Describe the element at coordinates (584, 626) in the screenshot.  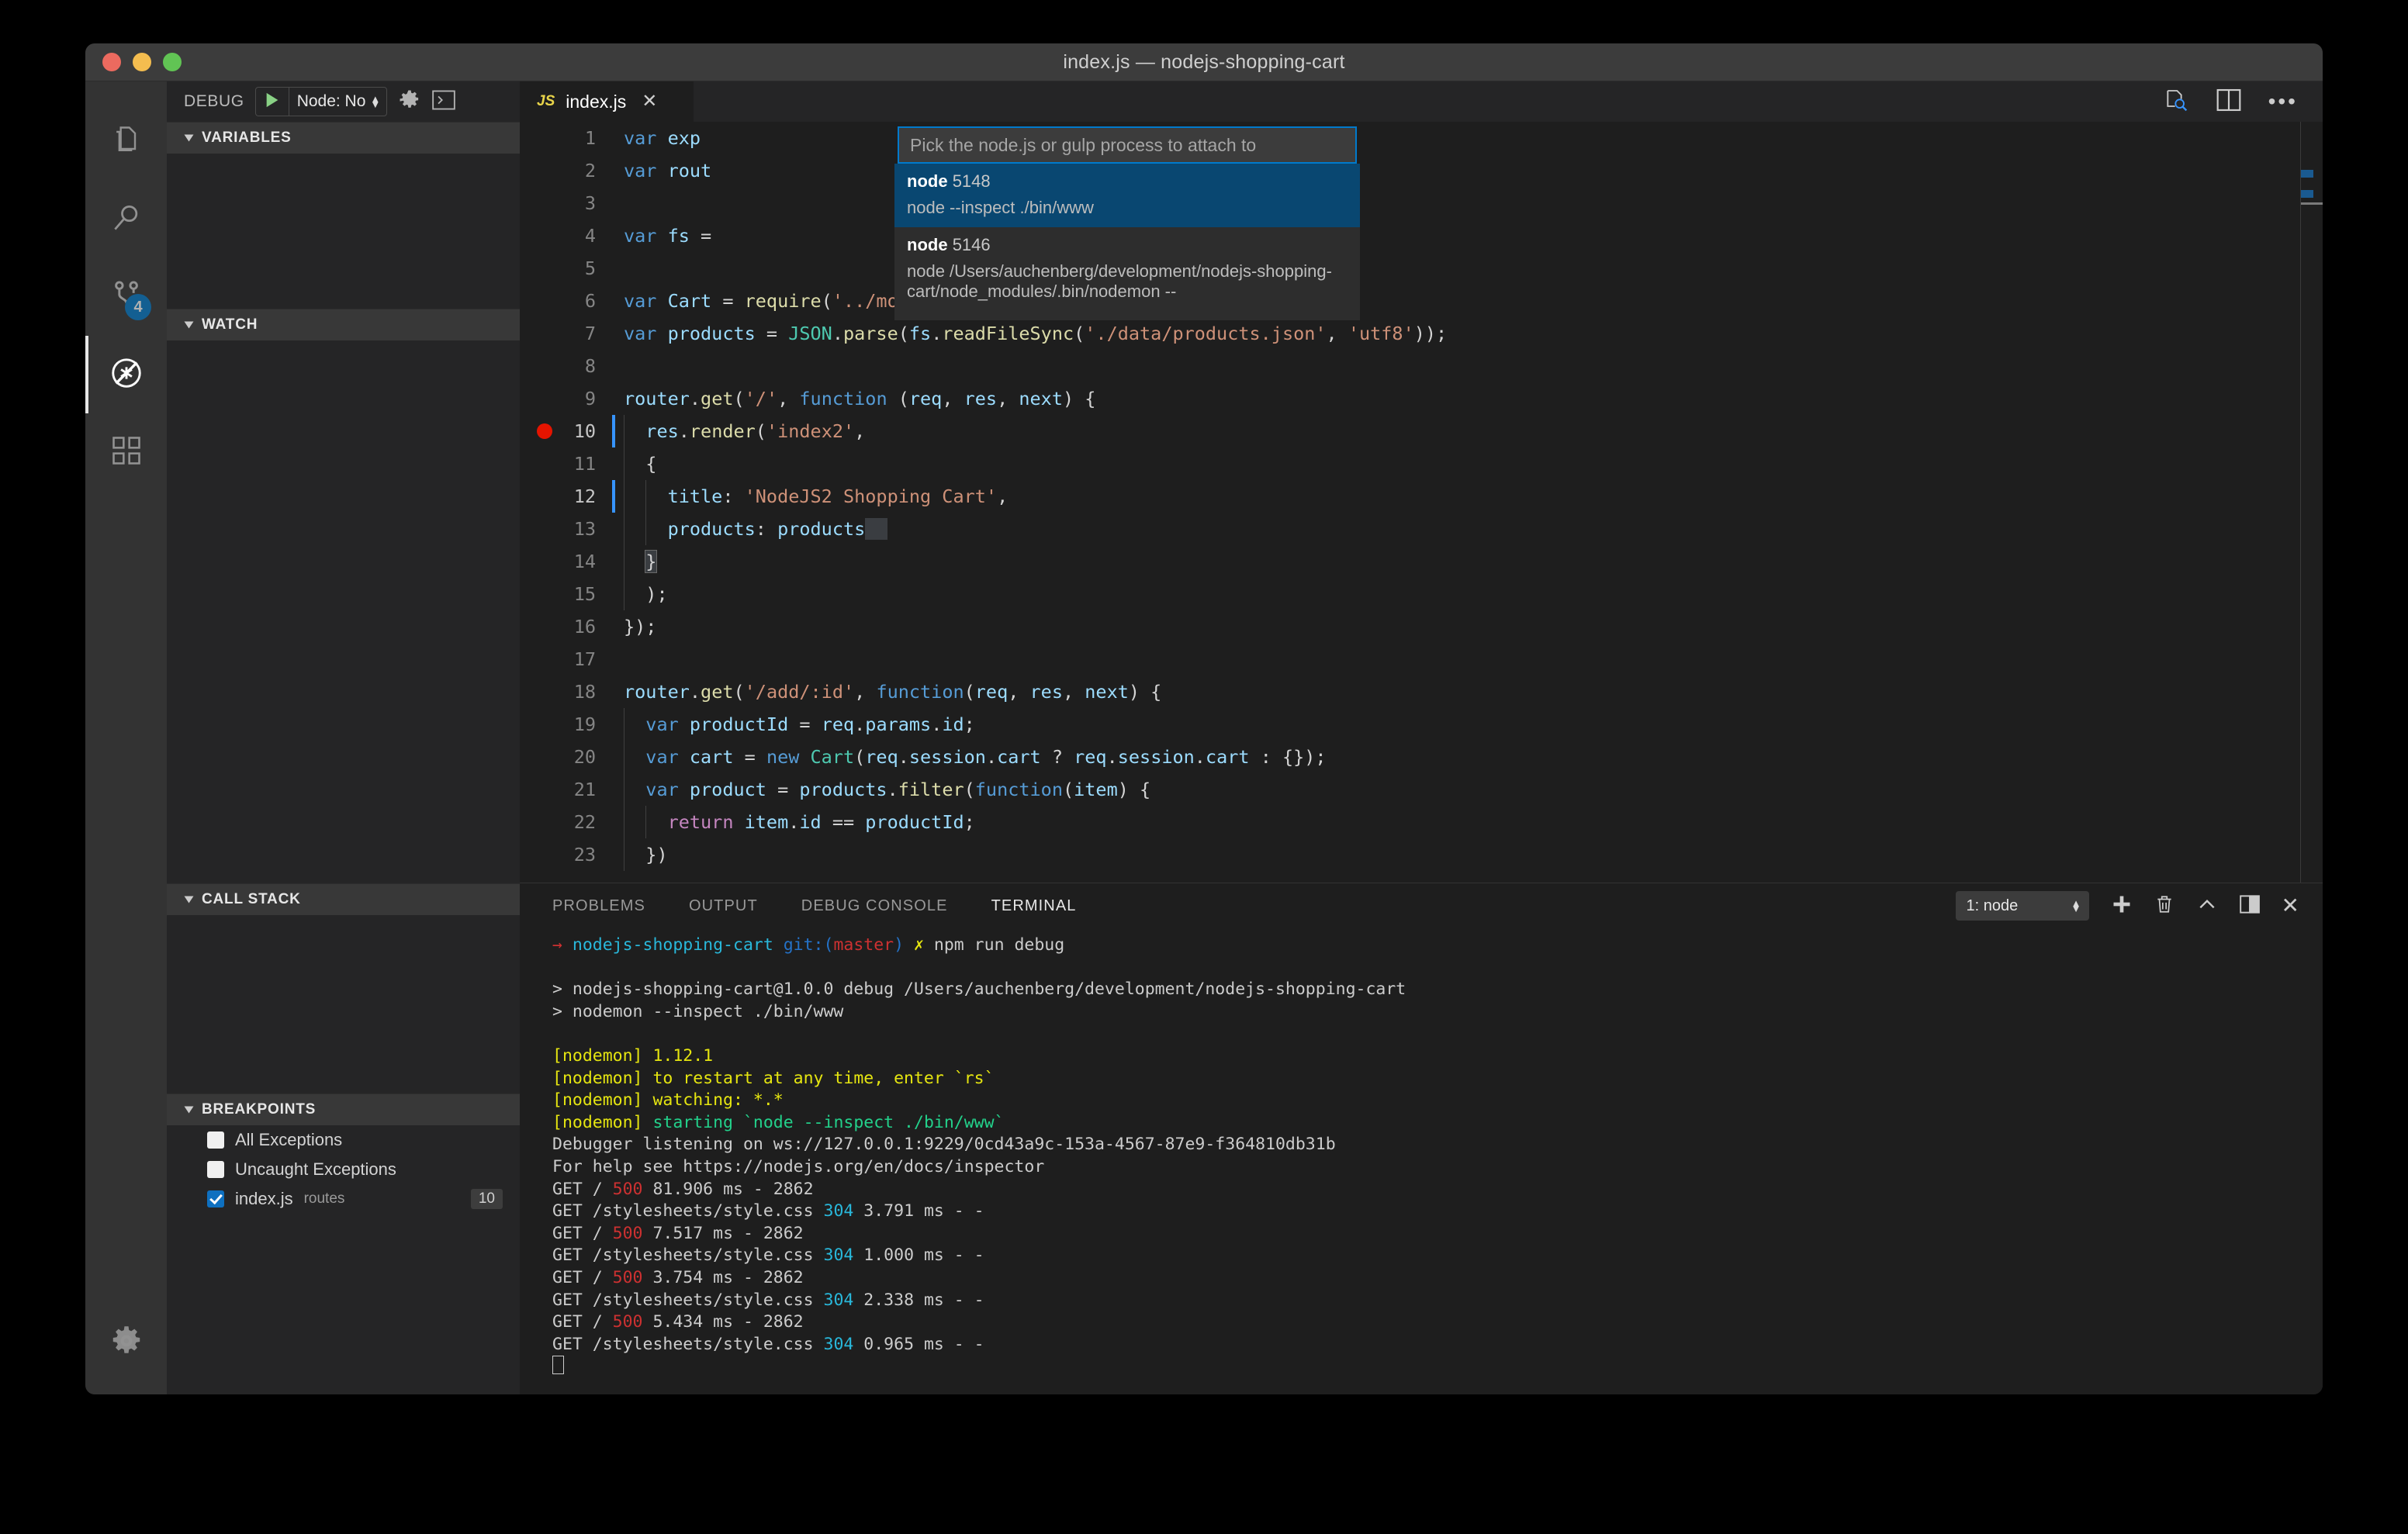
I see `line-number: 16` at that location.